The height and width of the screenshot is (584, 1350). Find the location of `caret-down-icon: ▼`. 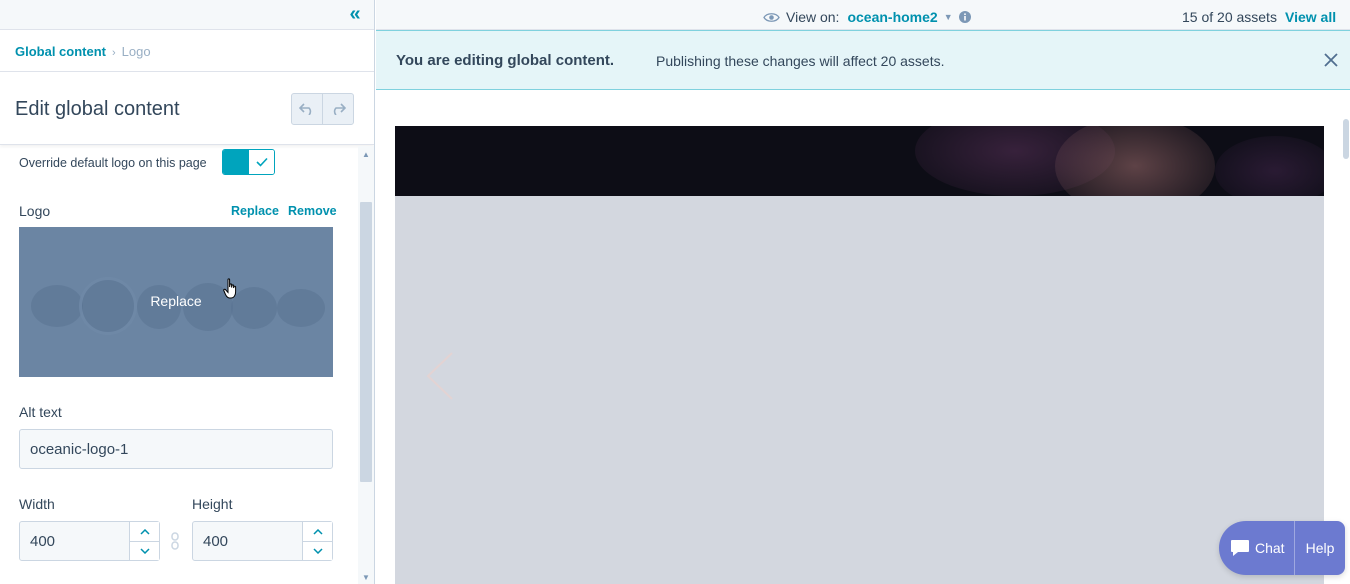

caret-down-icon: ▼ is located at coordinates (948, 17).